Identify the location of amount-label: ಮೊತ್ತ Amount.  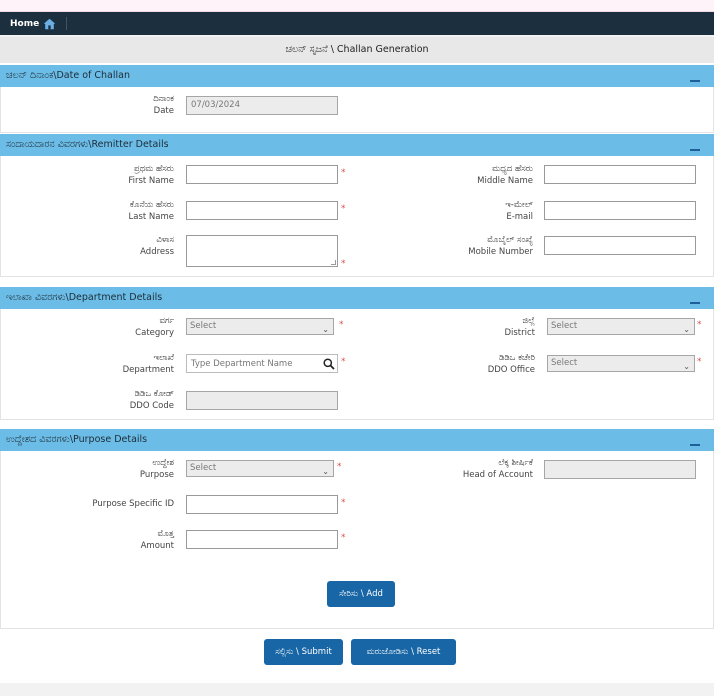
(117, 540).